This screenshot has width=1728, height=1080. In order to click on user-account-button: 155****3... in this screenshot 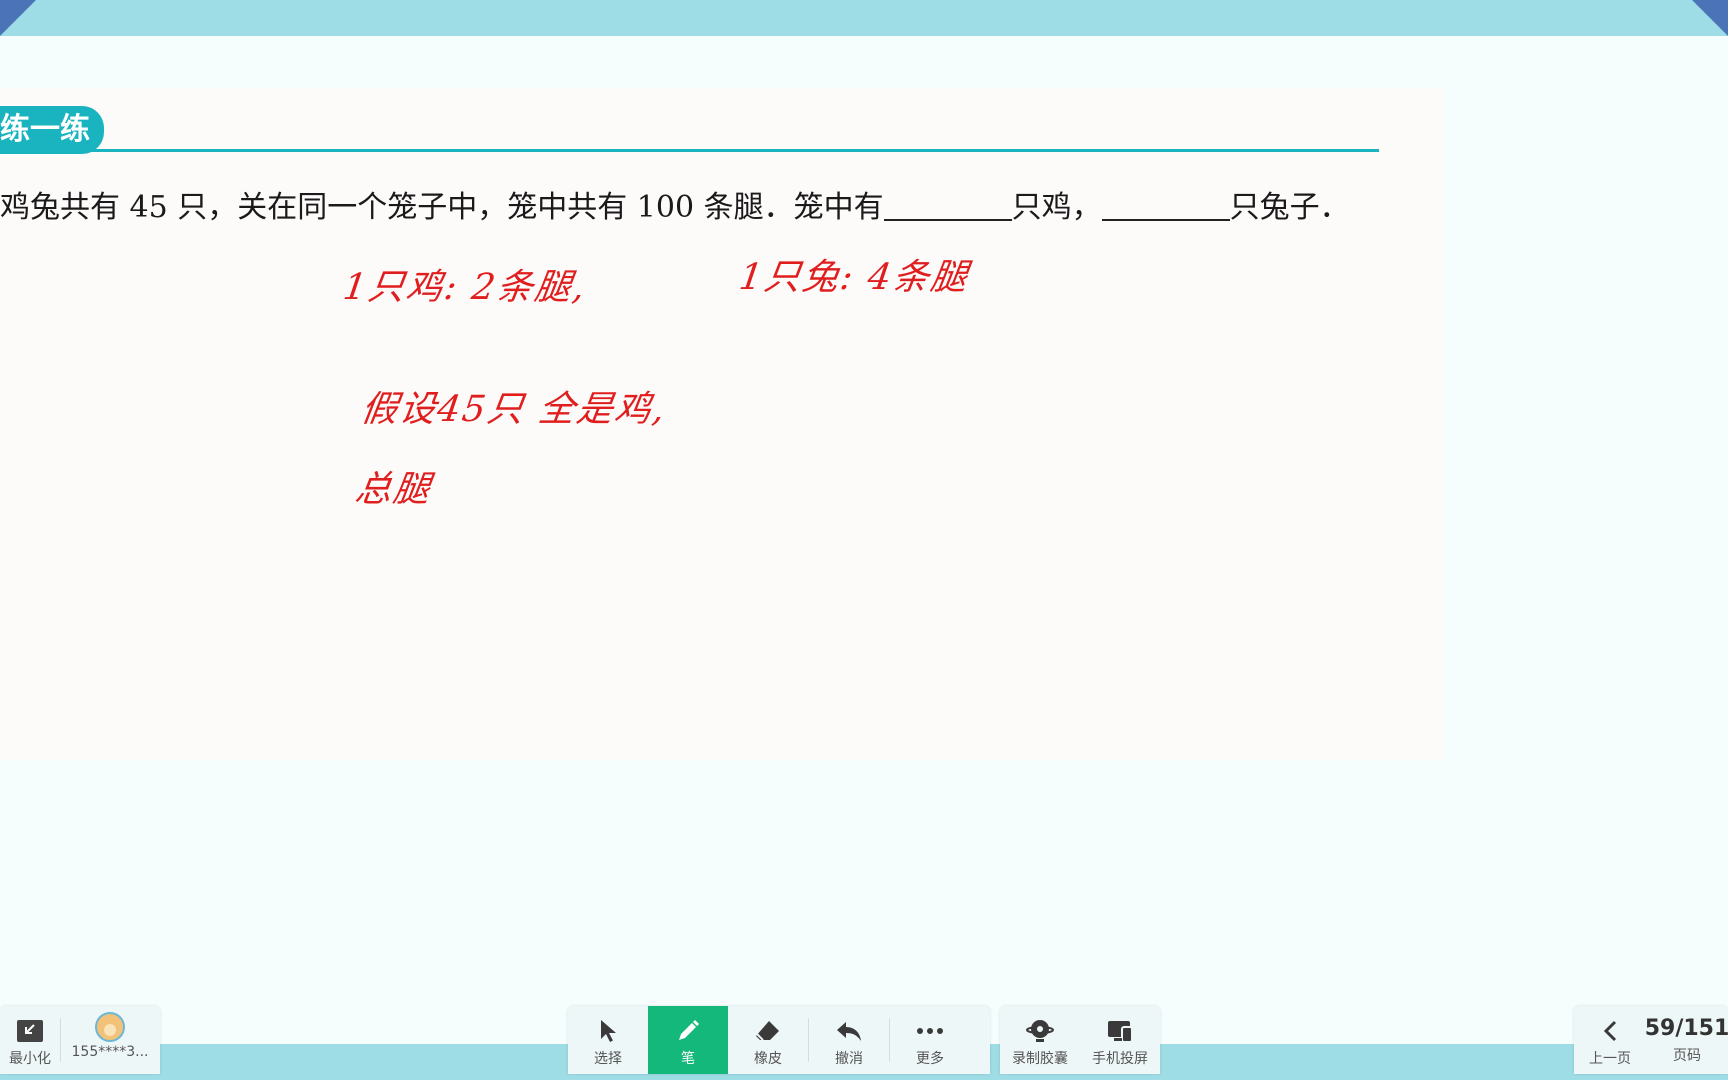, I will do `click(110, 1040)`.